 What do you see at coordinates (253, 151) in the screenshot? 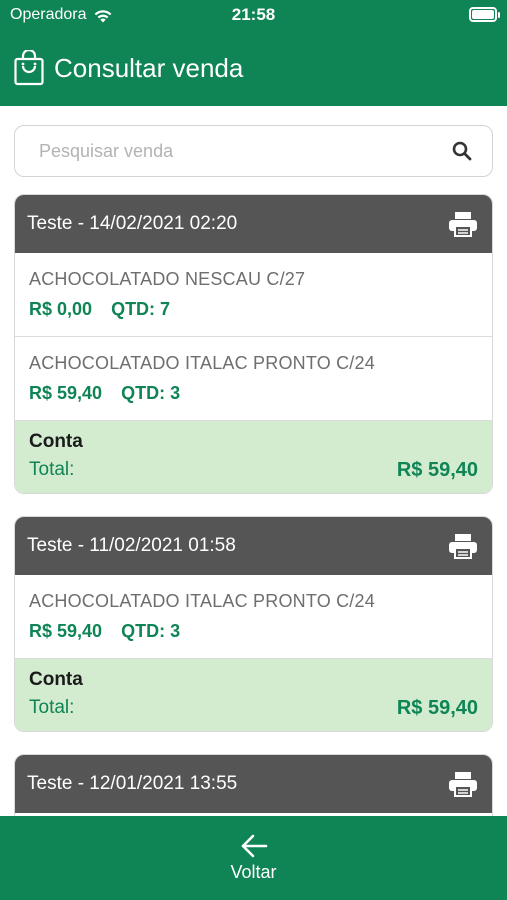
I see `search-input: Pesquisar venda` at bounding box center [253, 151].